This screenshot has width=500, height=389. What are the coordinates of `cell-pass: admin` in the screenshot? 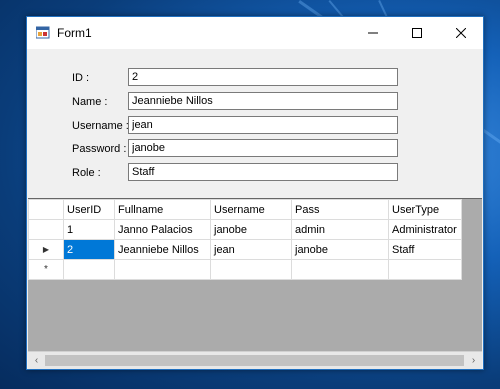 It's located at (340, 229).